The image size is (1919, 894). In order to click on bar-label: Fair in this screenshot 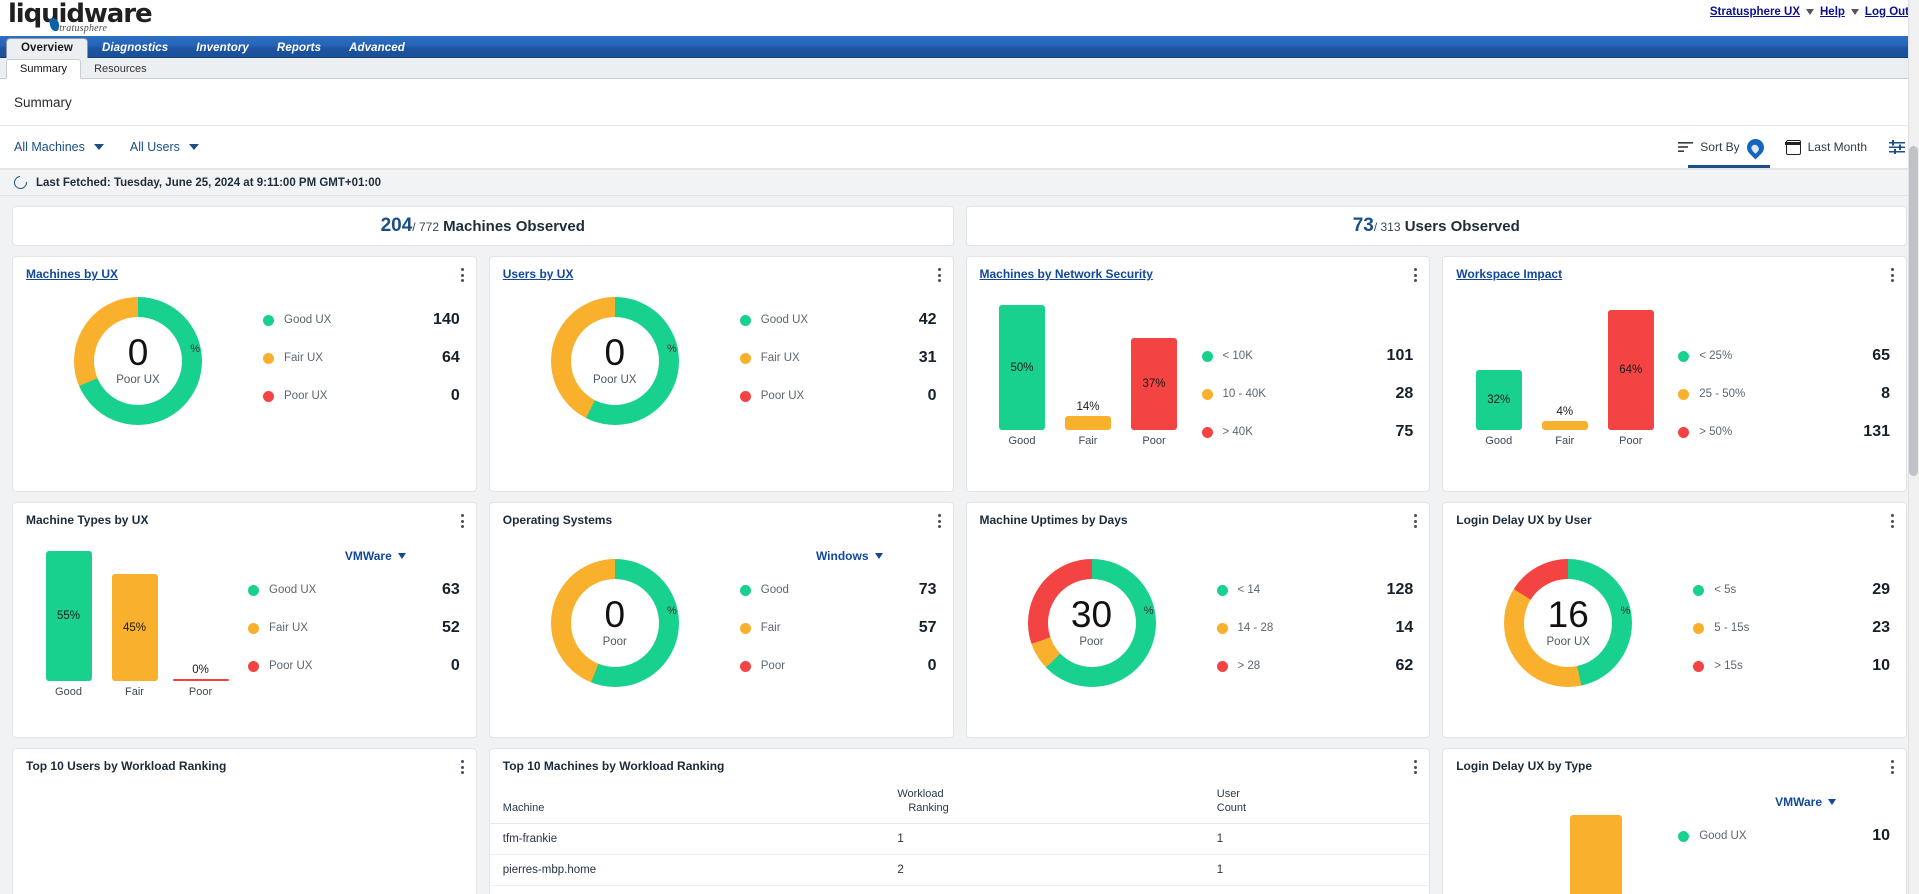, I will do `click(1088, 441)`.